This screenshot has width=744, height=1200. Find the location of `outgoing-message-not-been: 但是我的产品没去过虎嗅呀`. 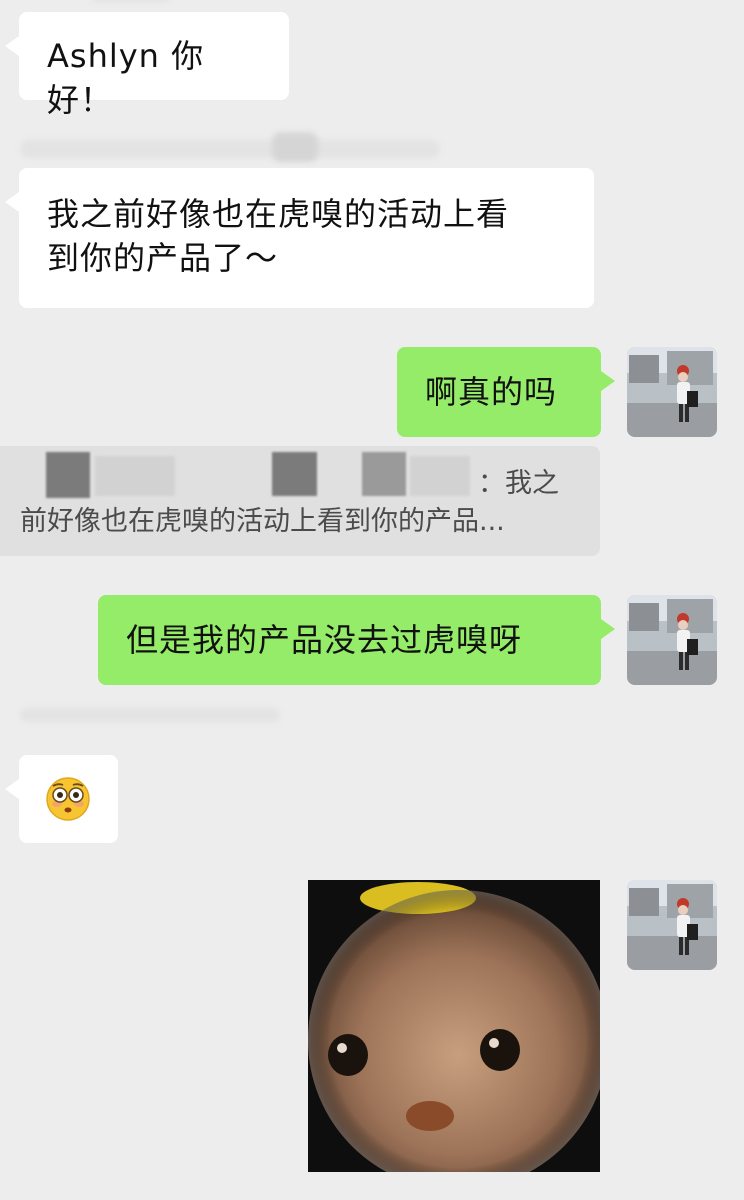

outgoing-message-not-been: 但是我的产品没去过虎嗅呀 is located at coordinates (356, 640).